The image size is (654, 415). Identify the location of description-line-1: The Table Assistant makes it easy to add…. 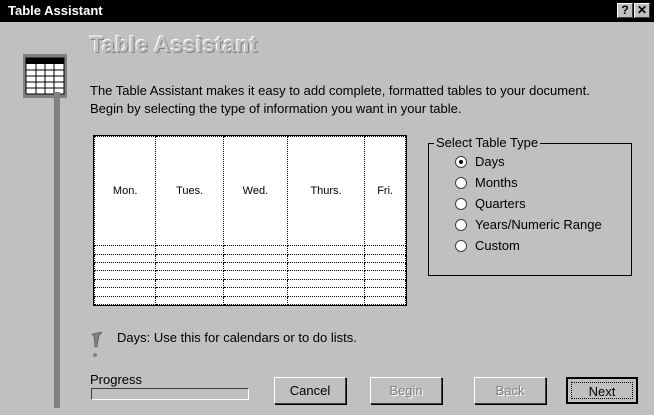
(340, 90).